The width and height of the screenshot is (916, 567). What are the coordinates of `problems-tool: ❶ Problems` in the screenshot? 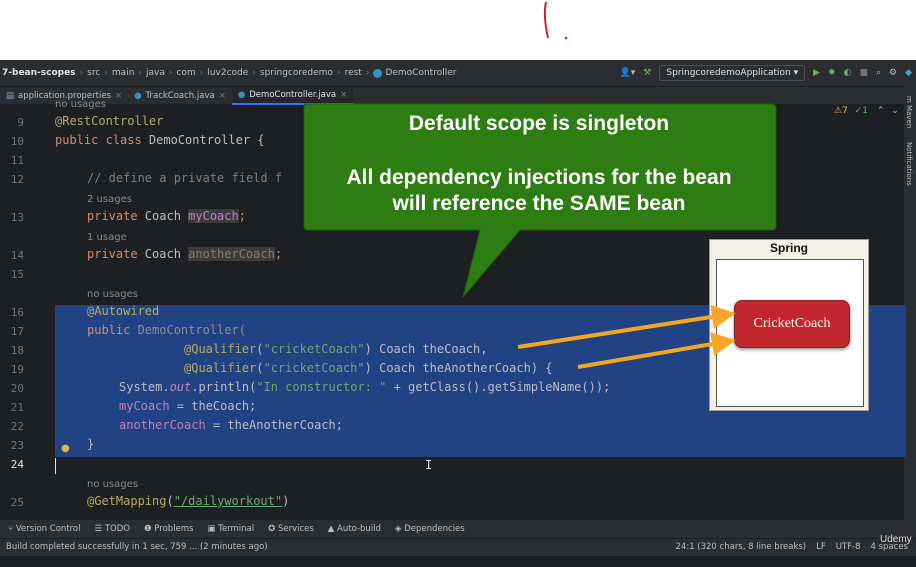 It's located at (169, 529).